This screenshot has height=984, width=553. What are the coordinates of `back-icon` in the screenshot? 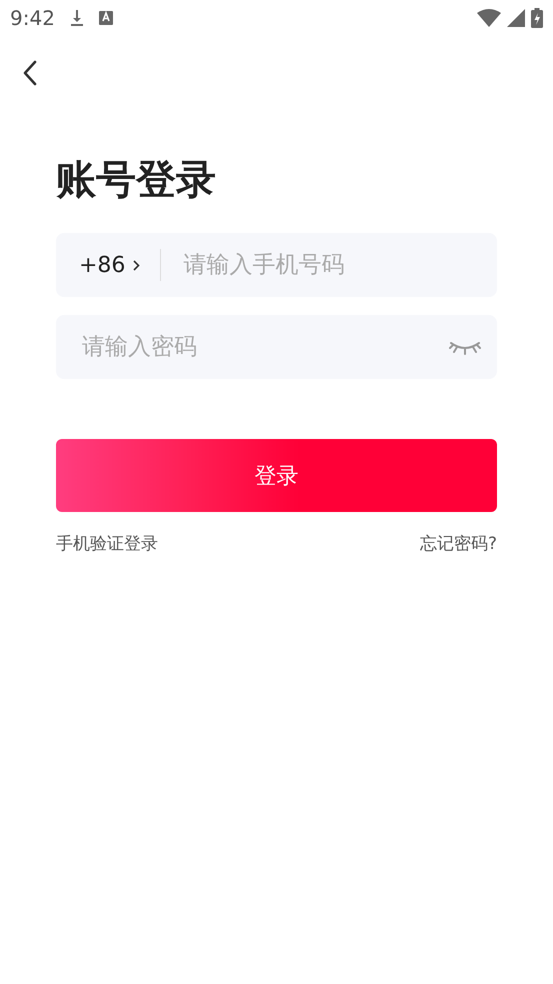 It's located at (30, 73).